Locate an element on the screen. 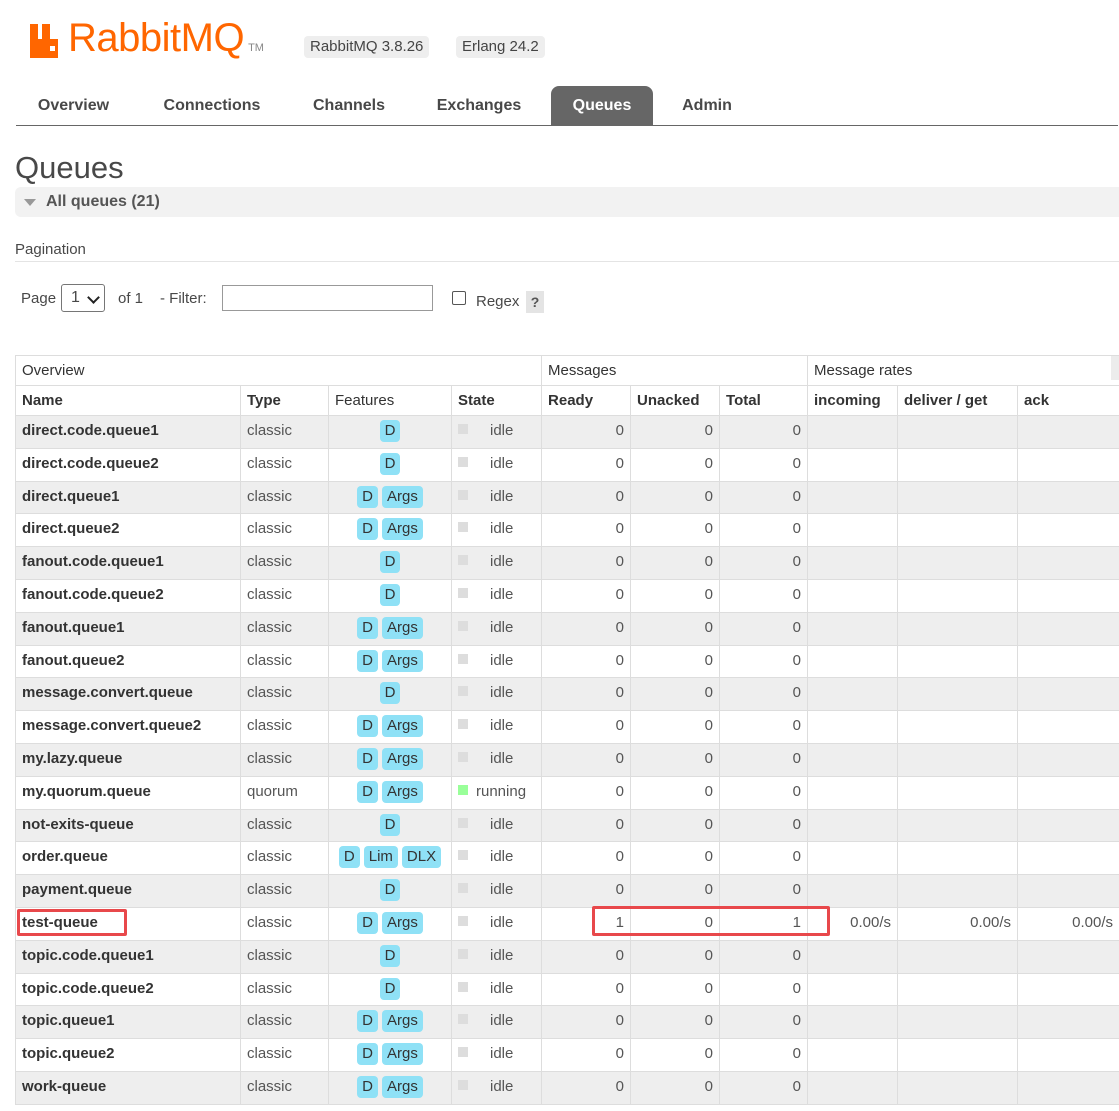 The image size is (1119, 1111). column-header-incoming: incoming is located at coordinates (853, 400).